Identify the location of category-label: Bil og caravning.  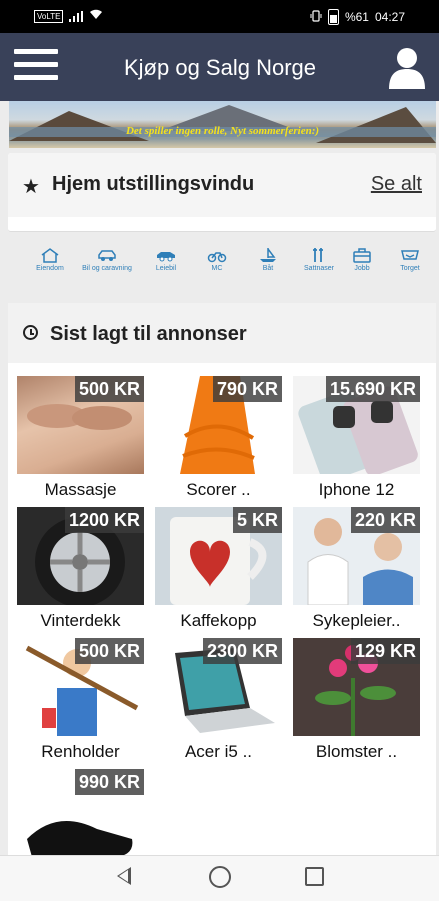
(107, 268).